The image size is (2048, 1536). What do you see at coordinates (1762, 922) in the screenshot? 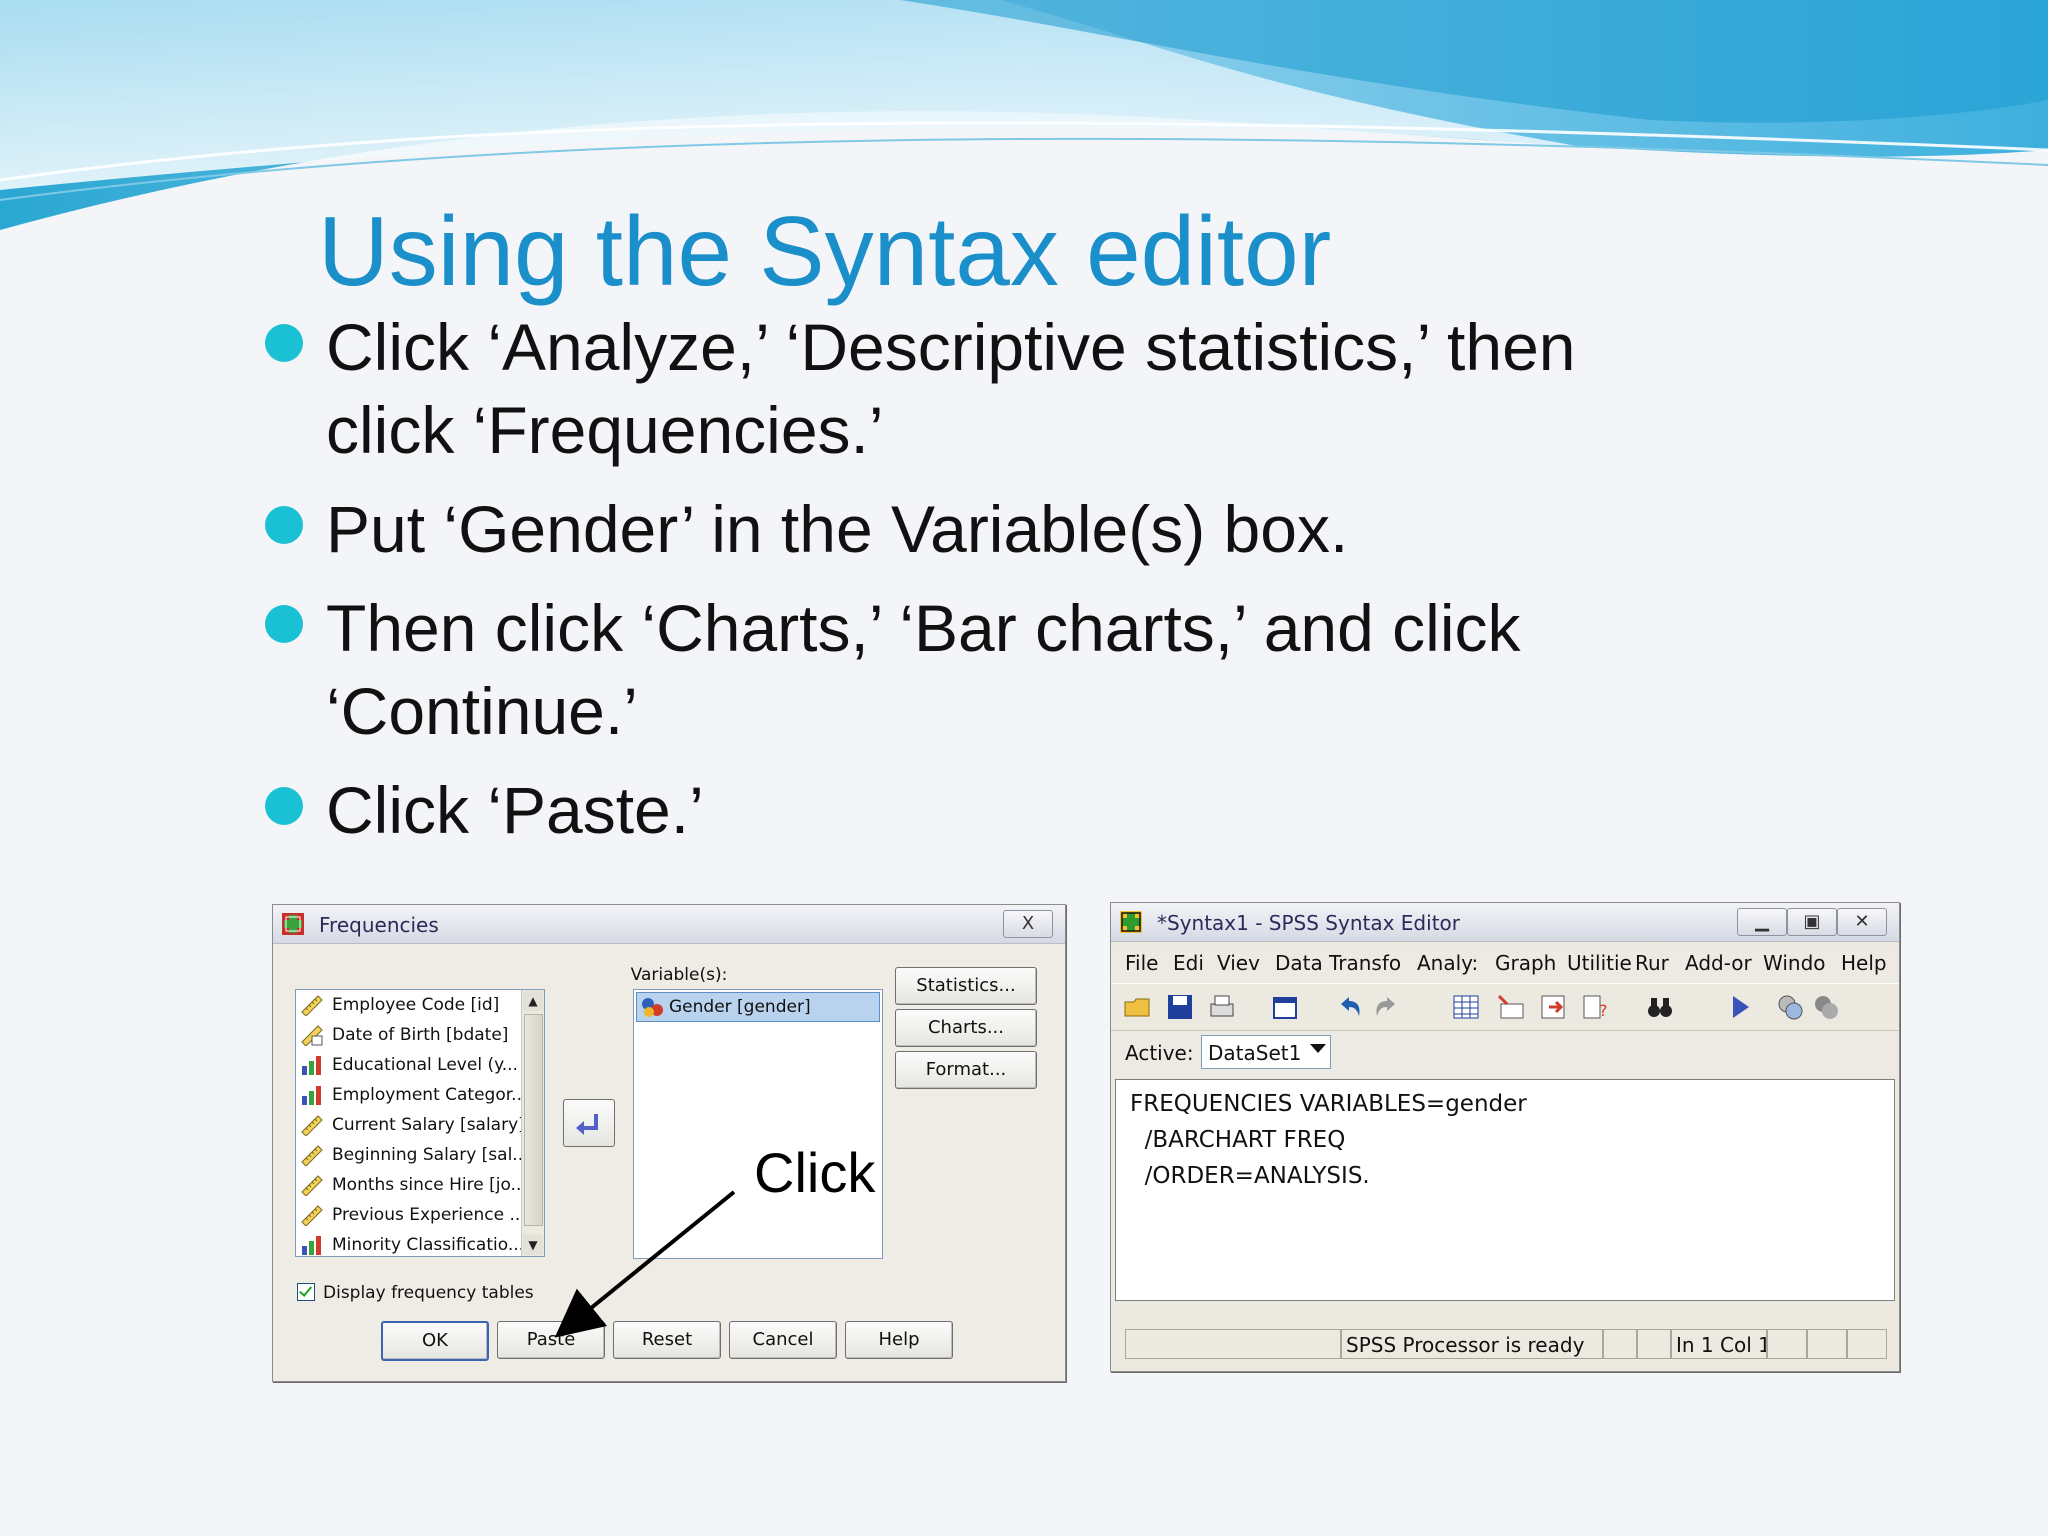
I see `minimize-button: ▁` at bounding box center [1762, 922].